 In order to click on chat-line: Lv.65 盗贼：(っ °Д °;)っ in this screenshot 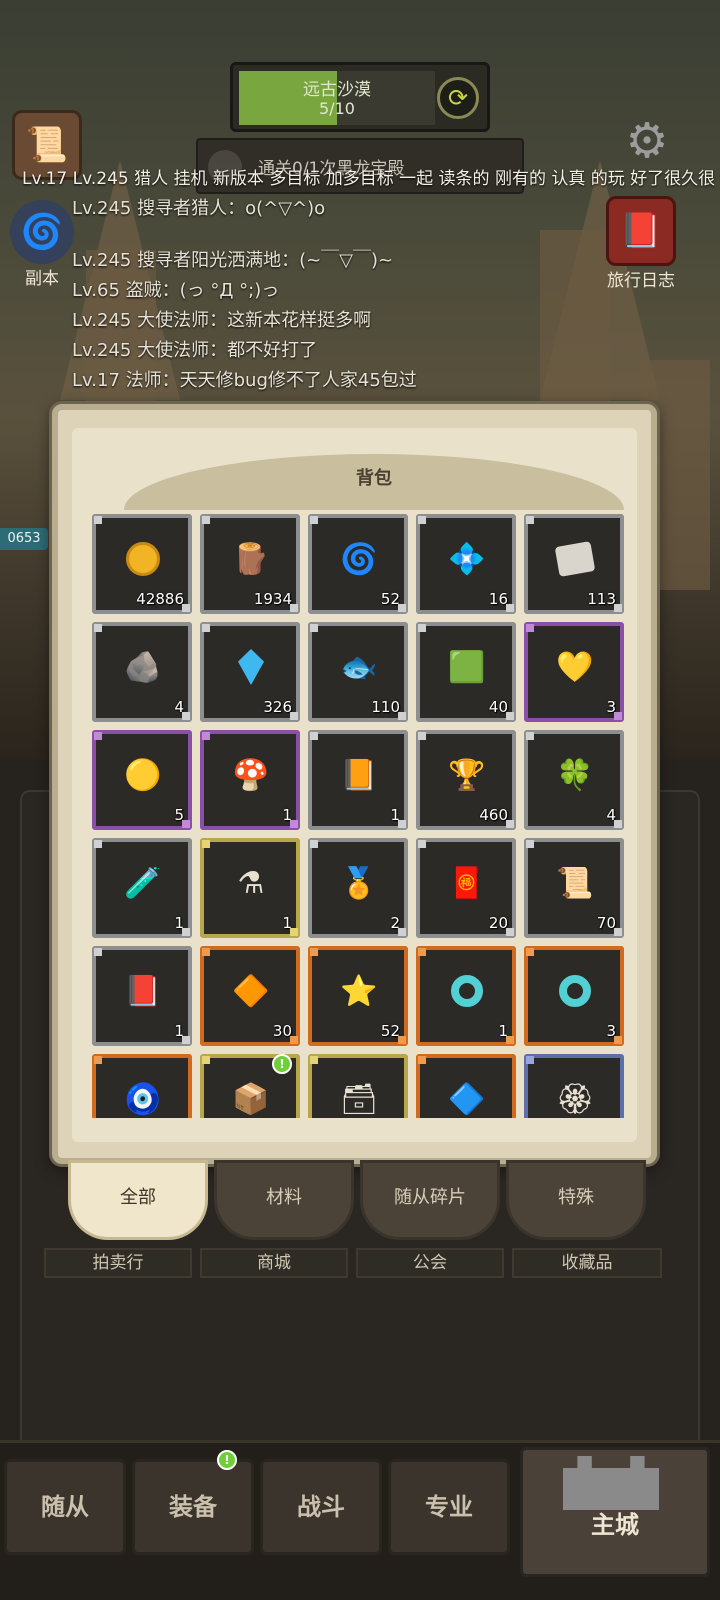, I will do `click(176, 290)`.